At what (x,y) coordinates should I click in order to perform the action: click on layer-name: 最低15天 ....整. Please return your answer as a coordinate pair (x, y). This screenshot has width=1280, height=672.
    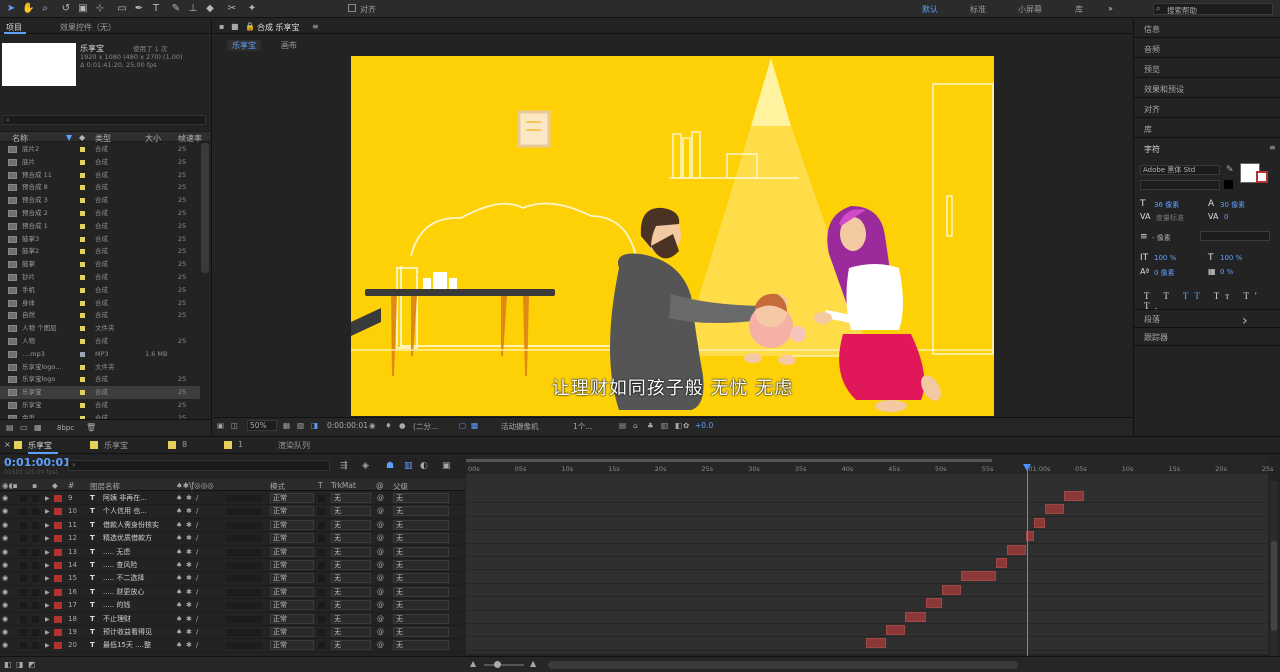
    Looking at the image, I should click on (138, 645).